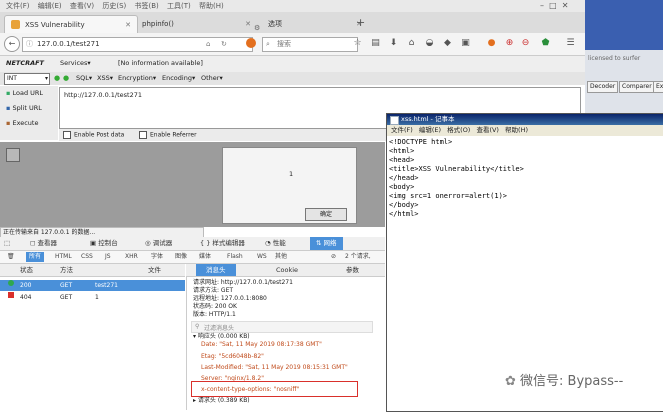 Image resolution: width=663 pixels, height=412 pixels. I want to click on alert-ok-button: 确定, so click(326, 214).